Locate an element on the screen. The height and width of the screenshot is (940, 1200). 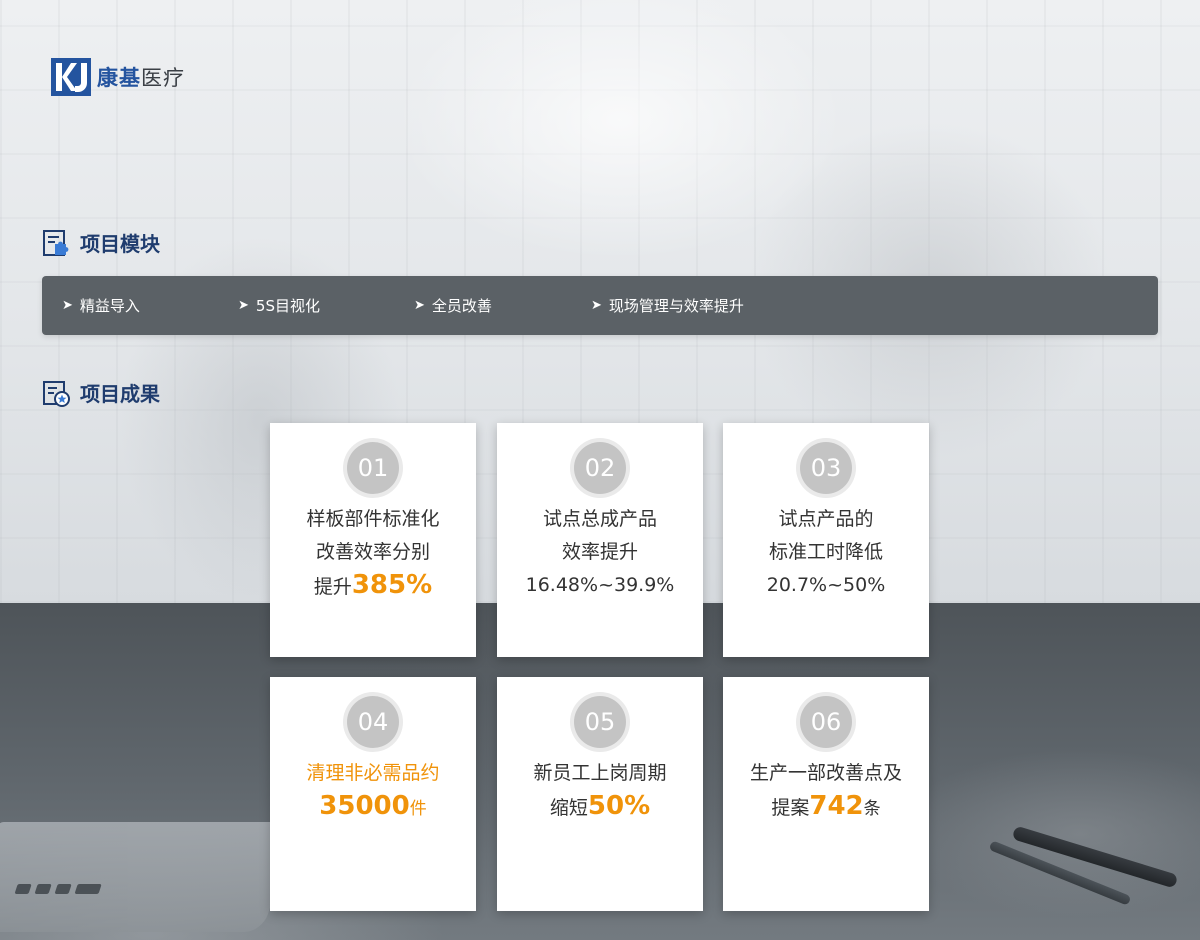
results-title-text: 项目成果 is located at coordinates (120, 394).